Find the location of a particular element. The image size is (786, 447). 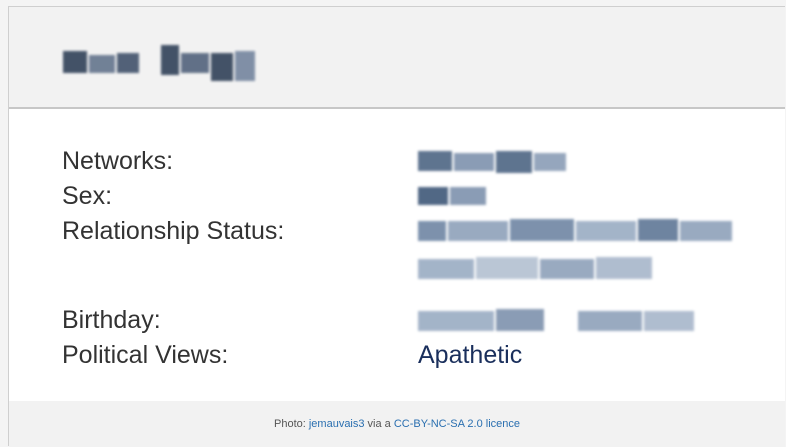

political-views-label: Political Views: is located at coordinates (145, 355).